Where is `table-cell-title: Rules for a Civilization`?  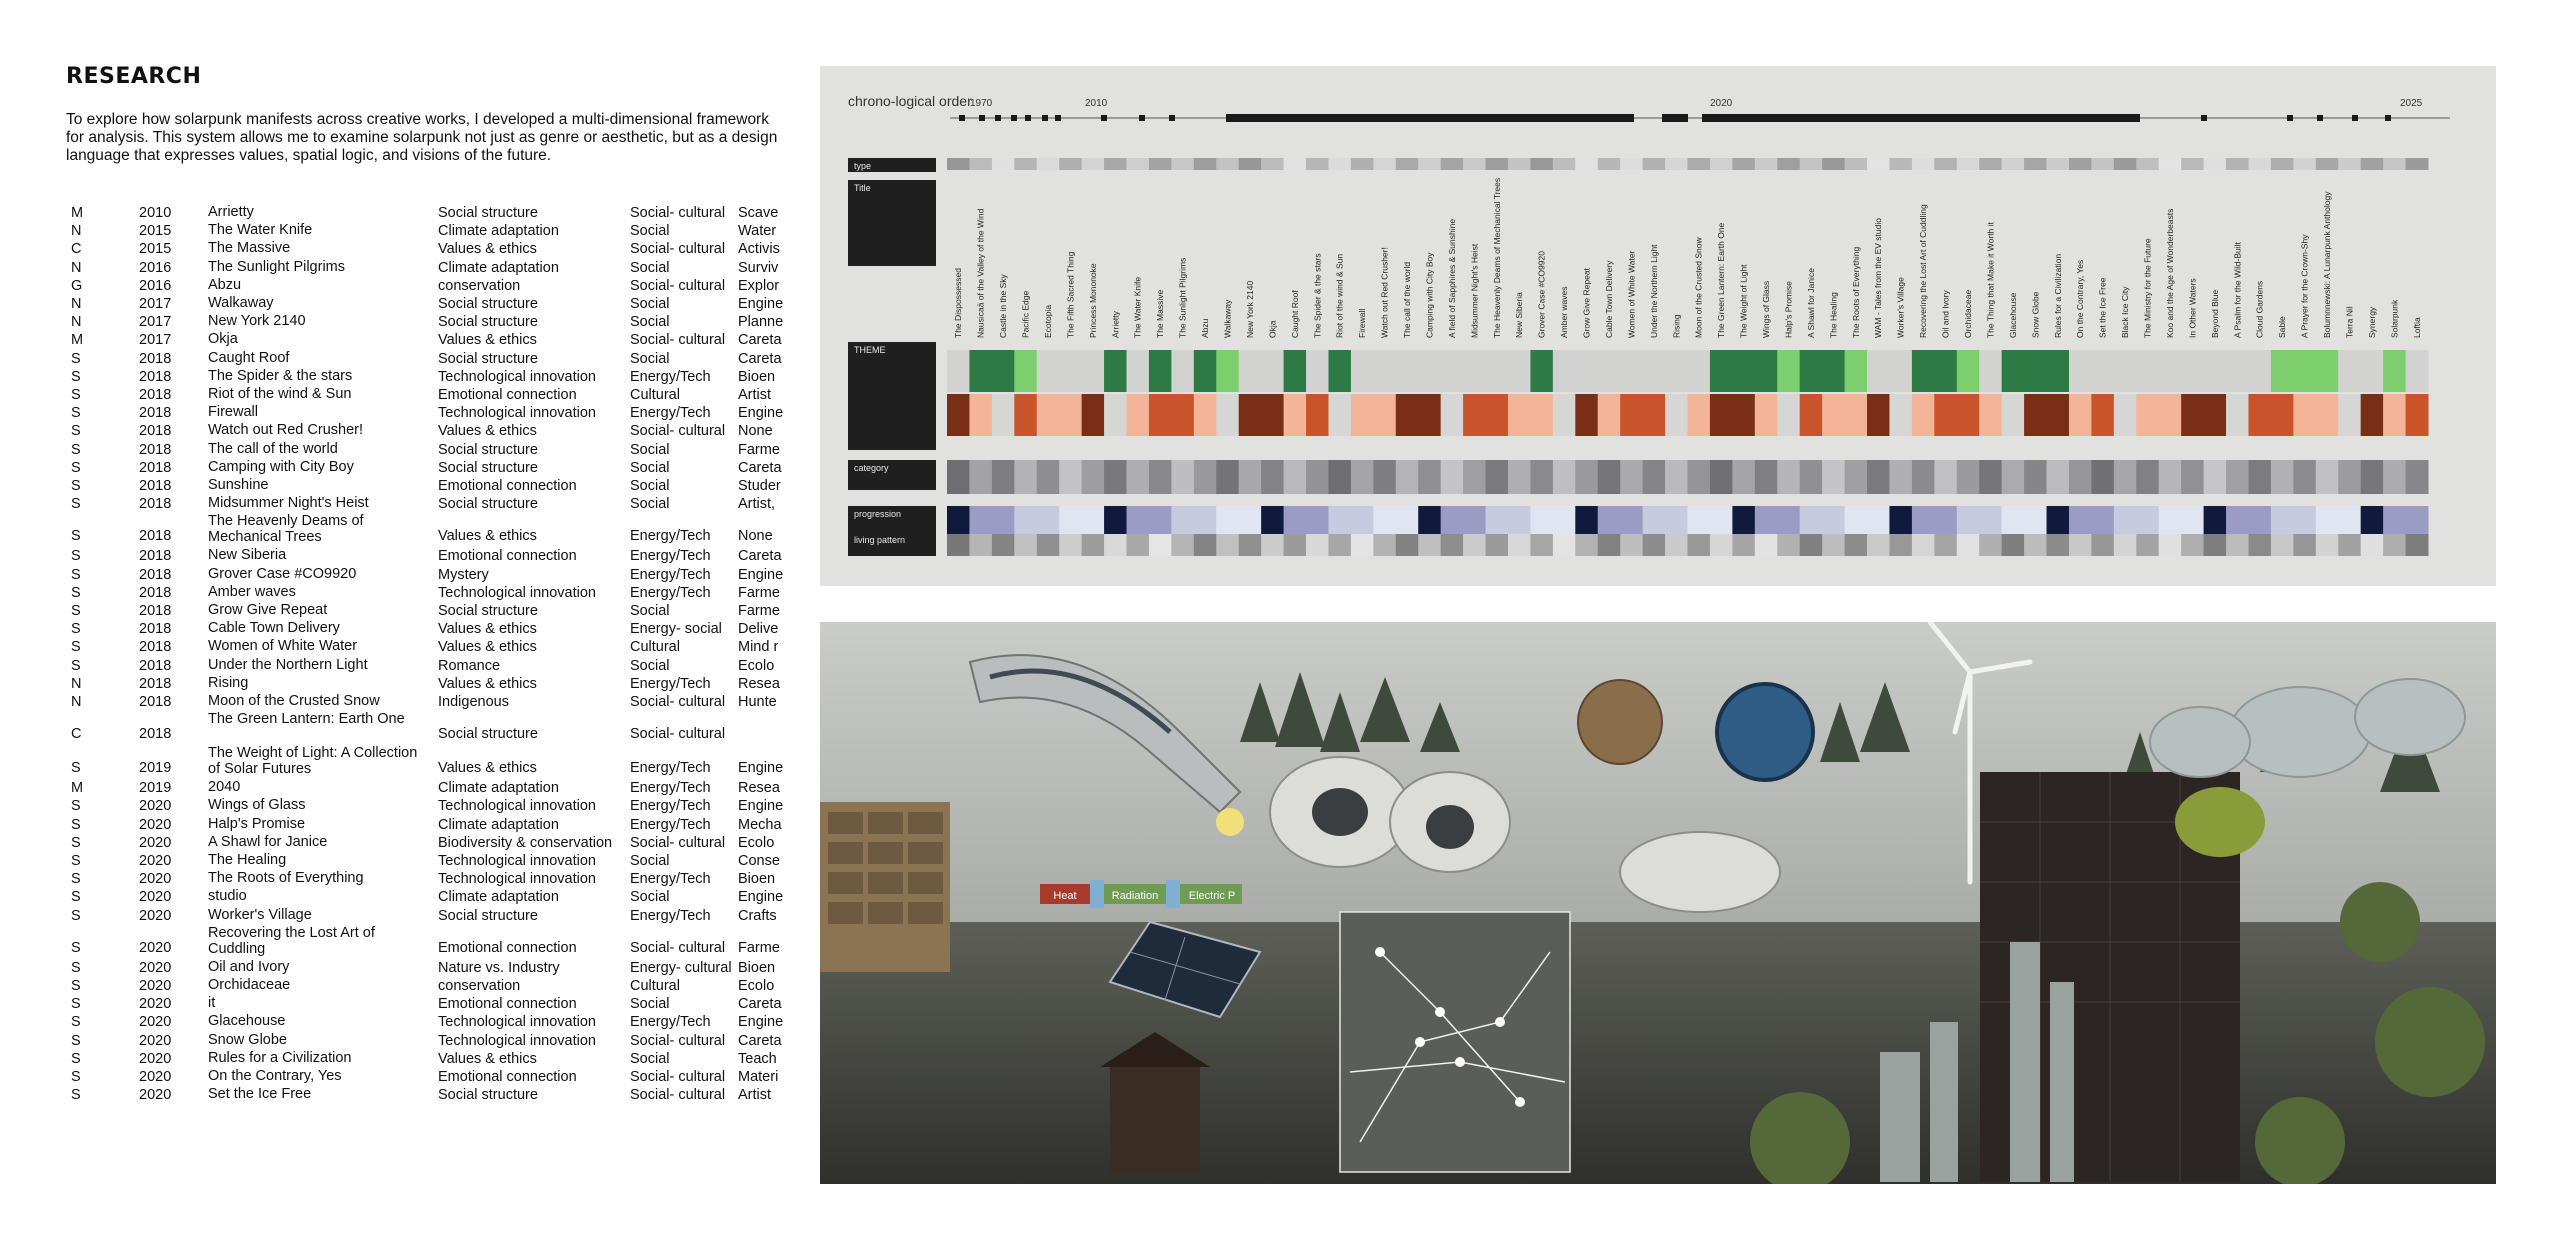
table-cell-title: Rules for a Civilization is located at coordinates (280, 1057).